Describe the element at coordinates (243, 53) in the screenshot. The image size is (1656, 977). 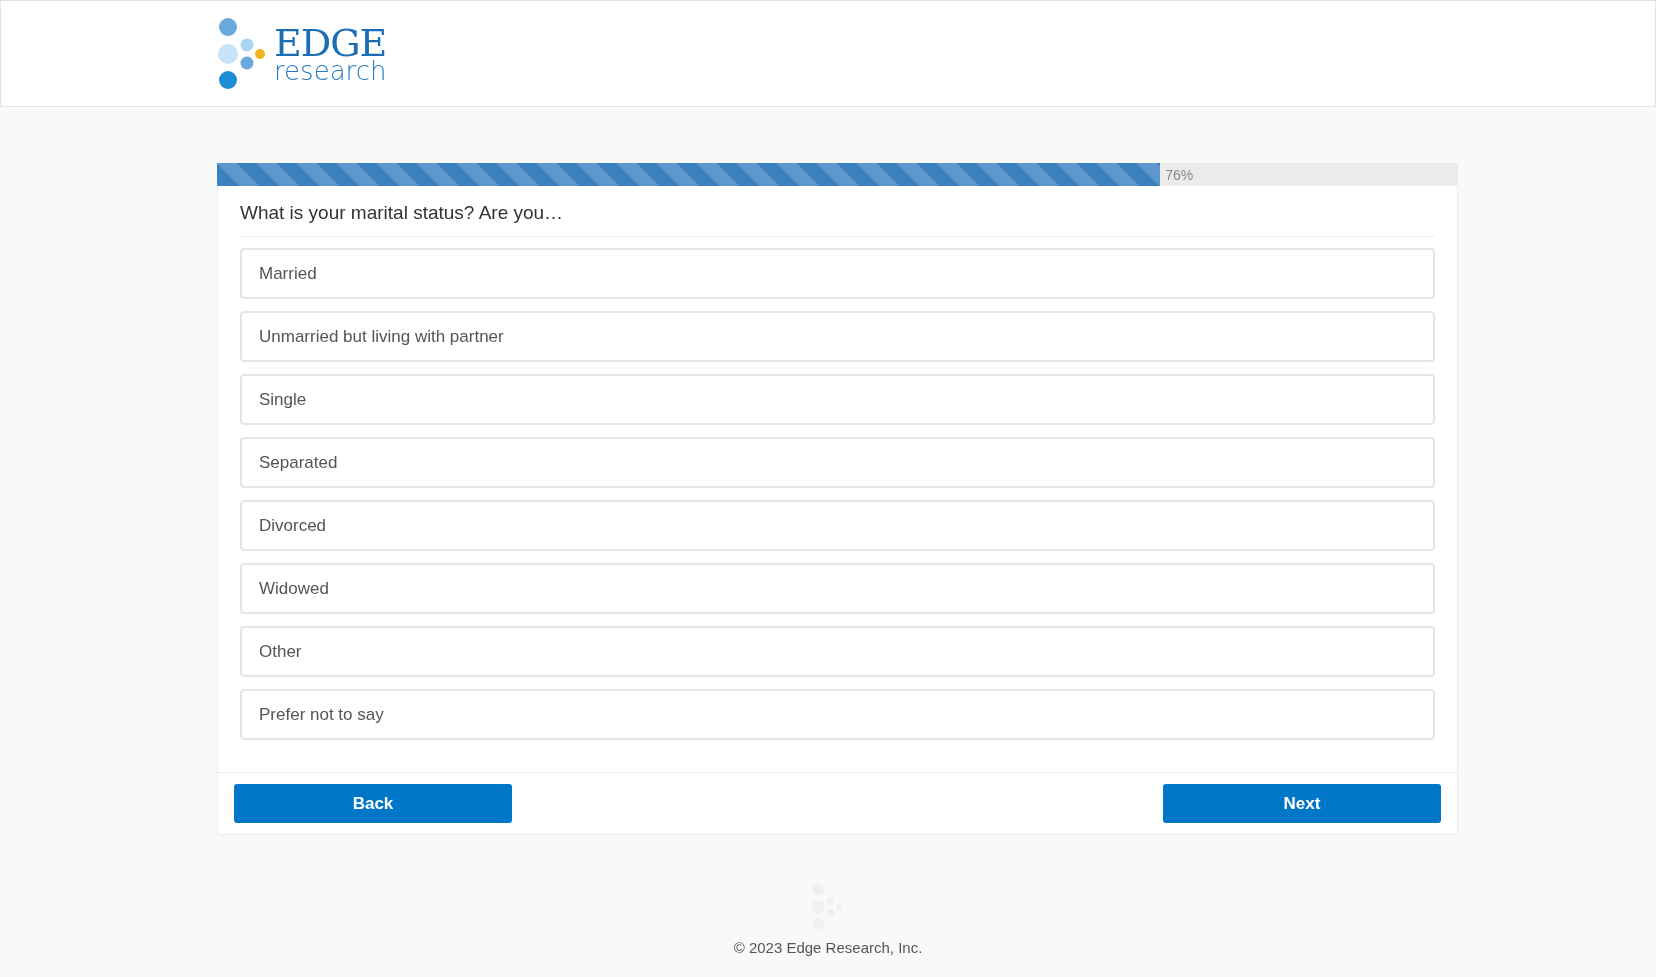
I see `dots-logo-icon` at that location.